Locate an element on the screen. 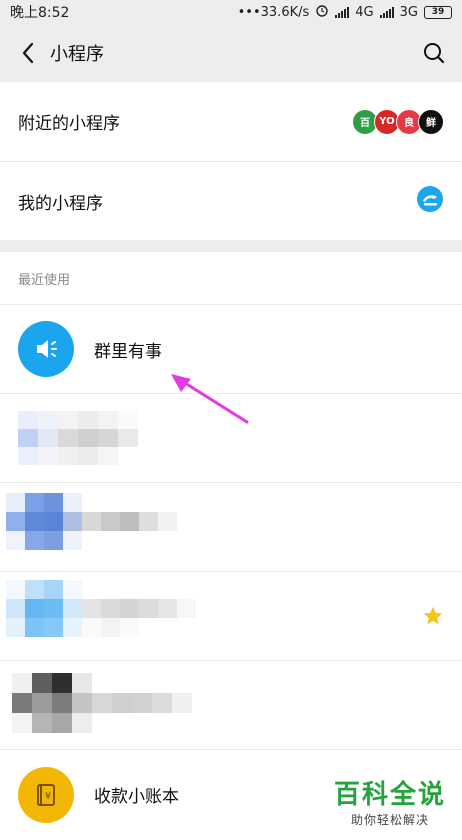 This screenshot has width=462, height=840. watermark: 百科全说 助你轻松解决 is located at coordinates (390, 801).